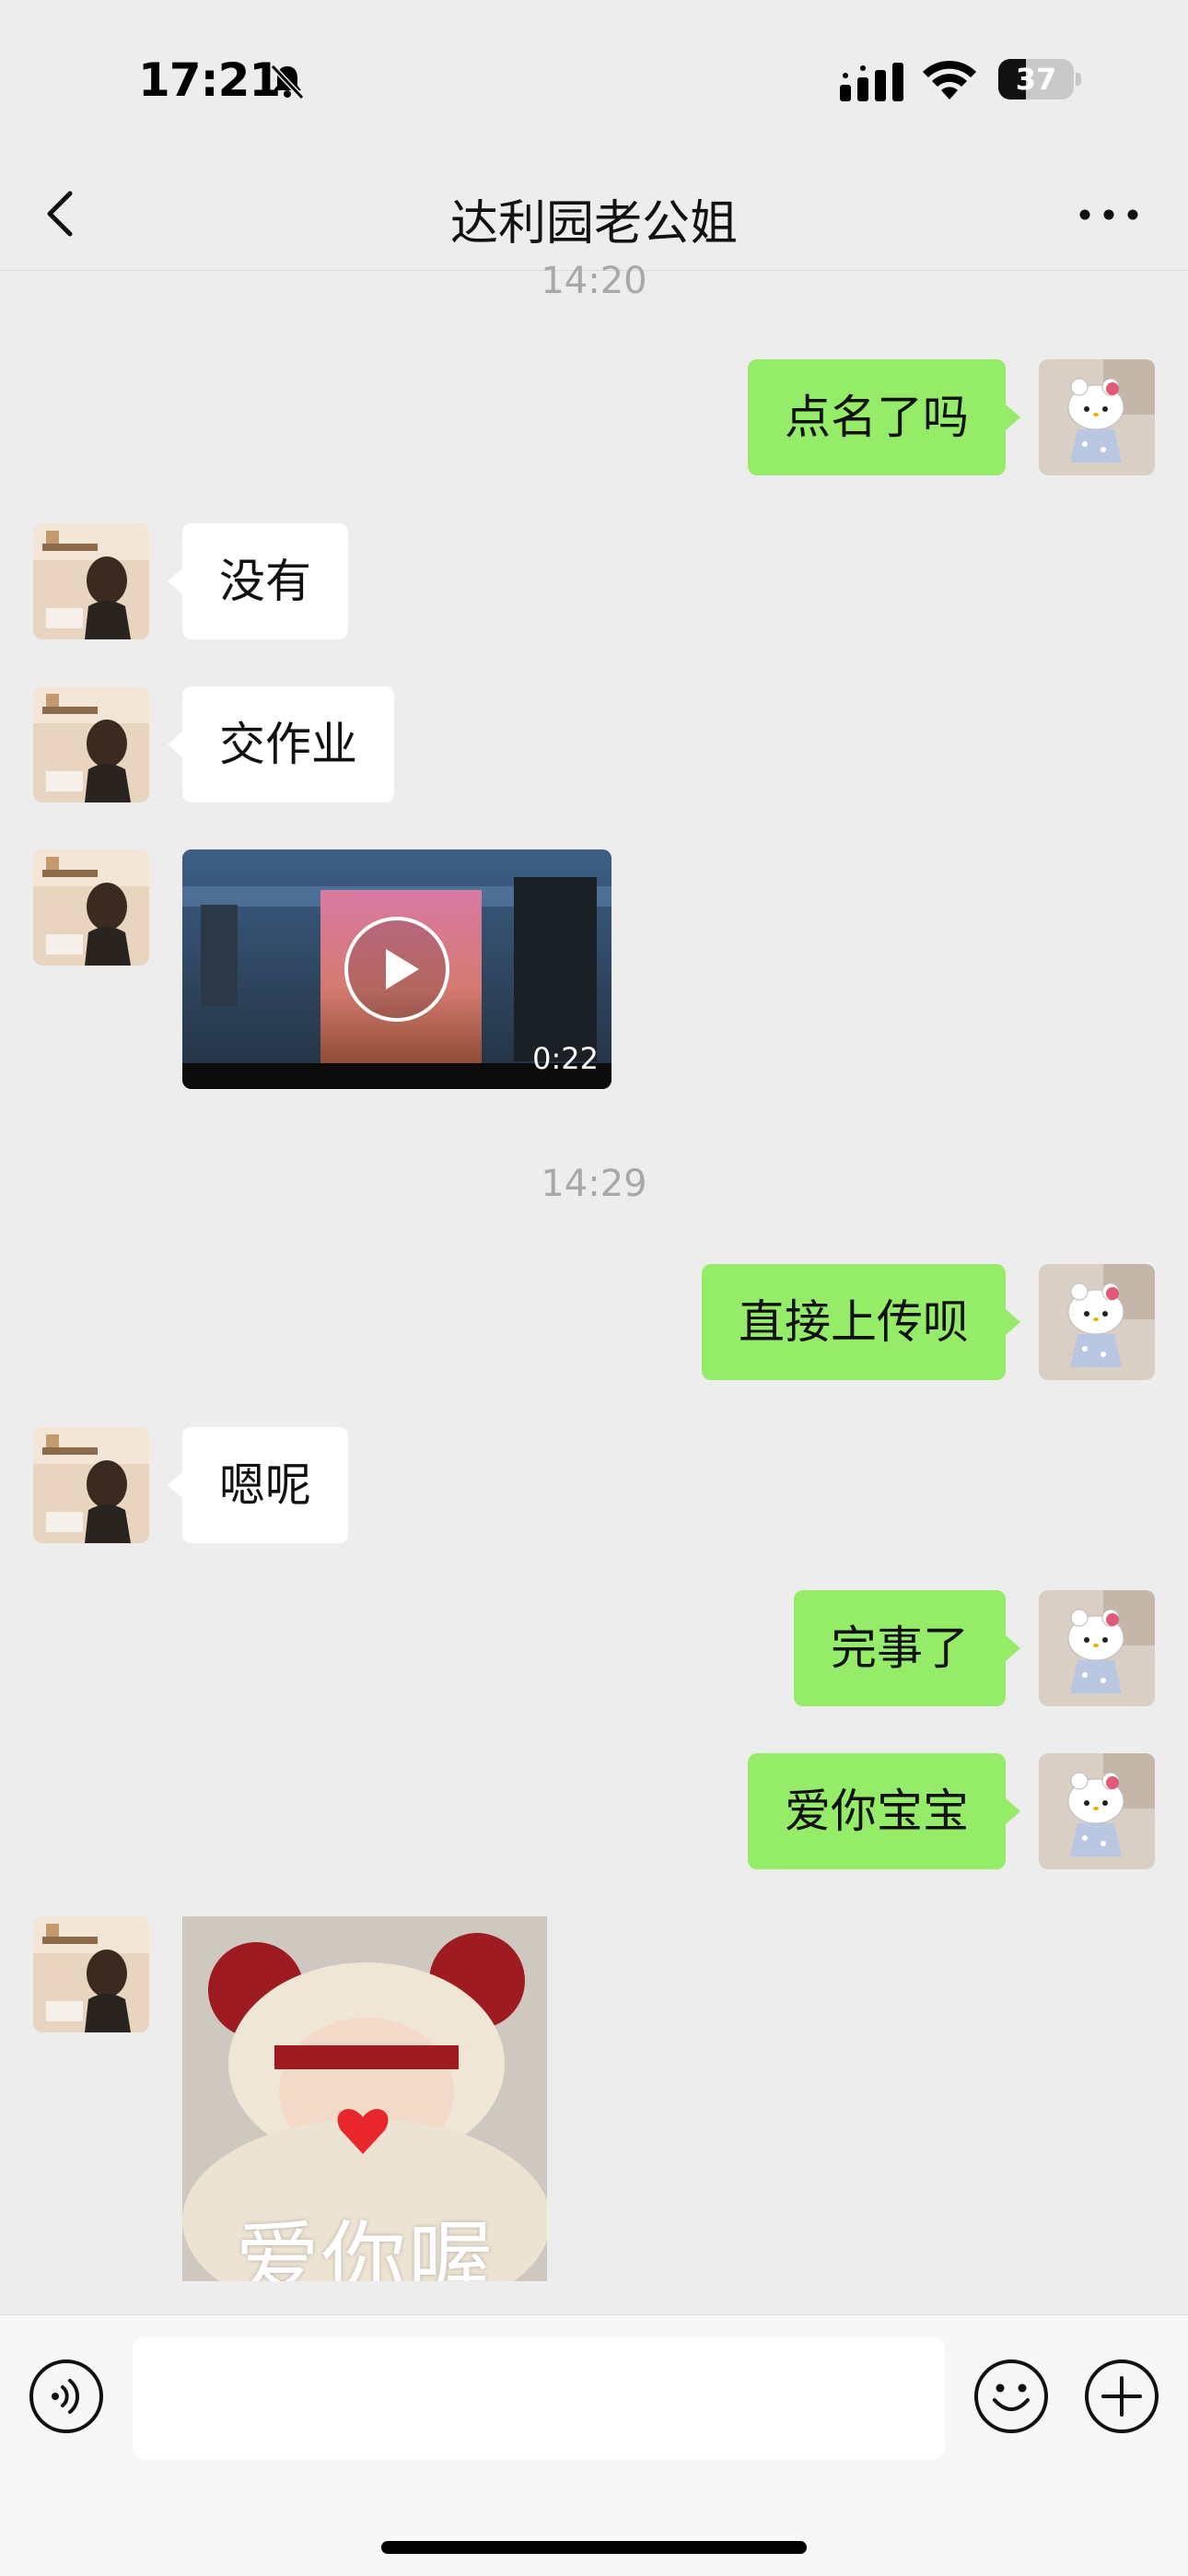 The image size is (1188, 2576). I want to click on wifi-icon, so click(949, 80).